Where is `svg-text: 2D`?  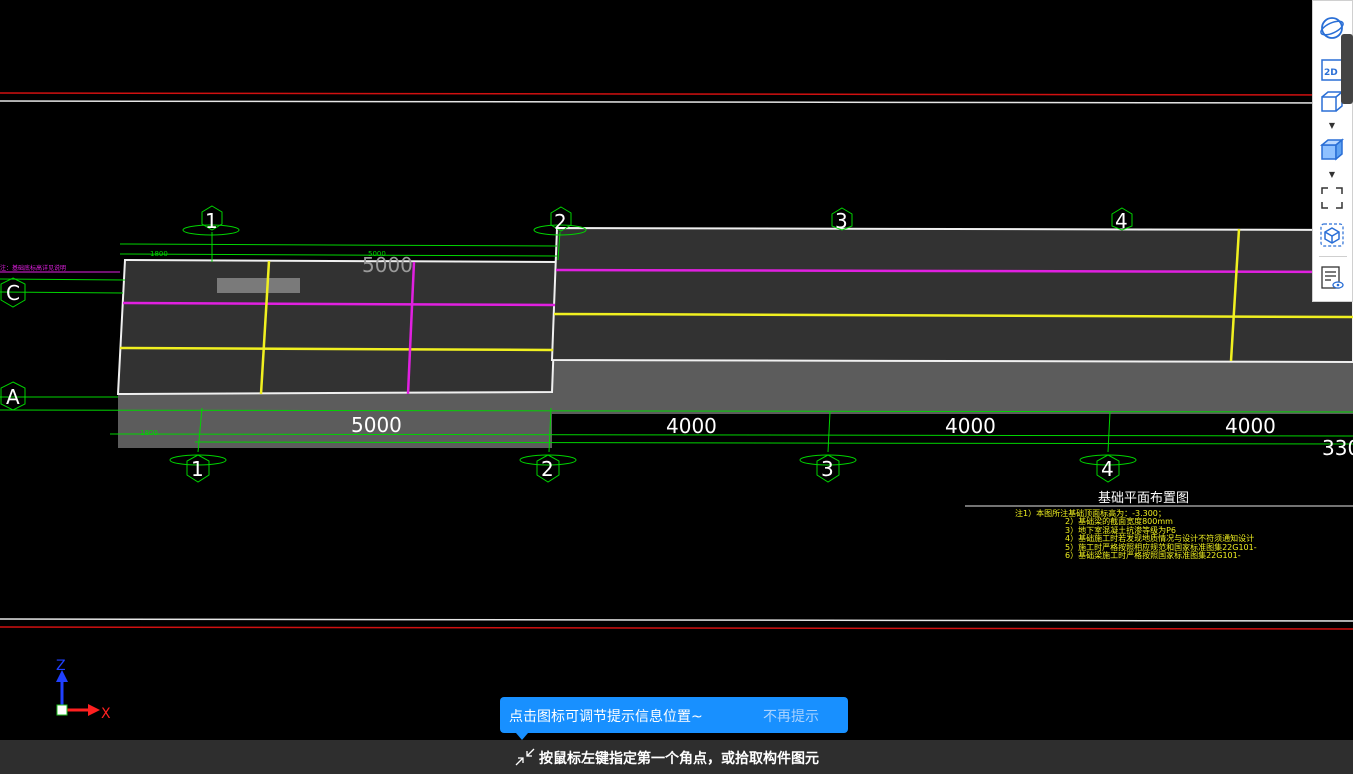
svg-text: 2D is located at coordinates (1331, 73).